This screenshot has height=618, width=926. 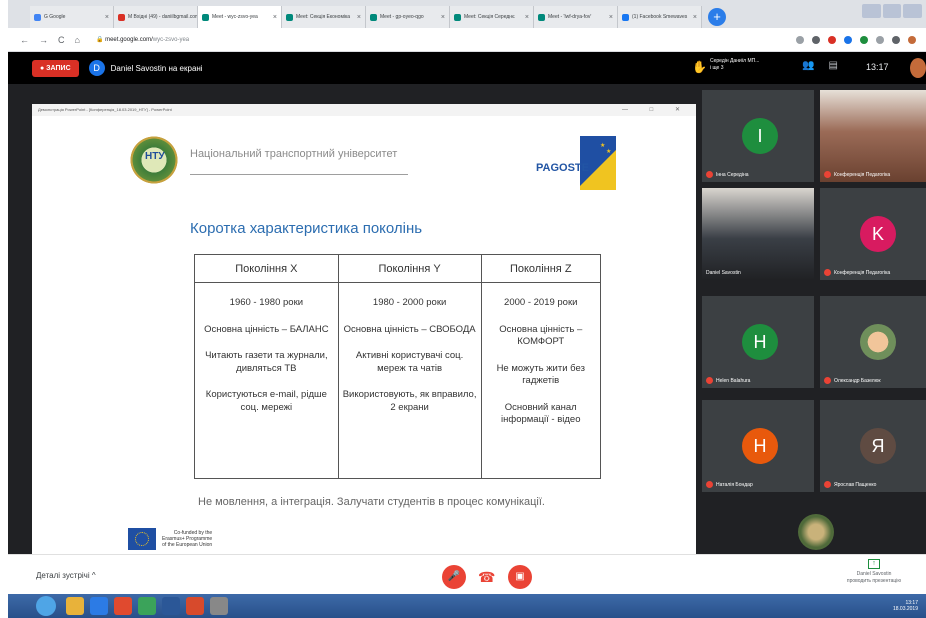 I want to click on participant-info-count: і ще 3, so click(x=717, y=68).